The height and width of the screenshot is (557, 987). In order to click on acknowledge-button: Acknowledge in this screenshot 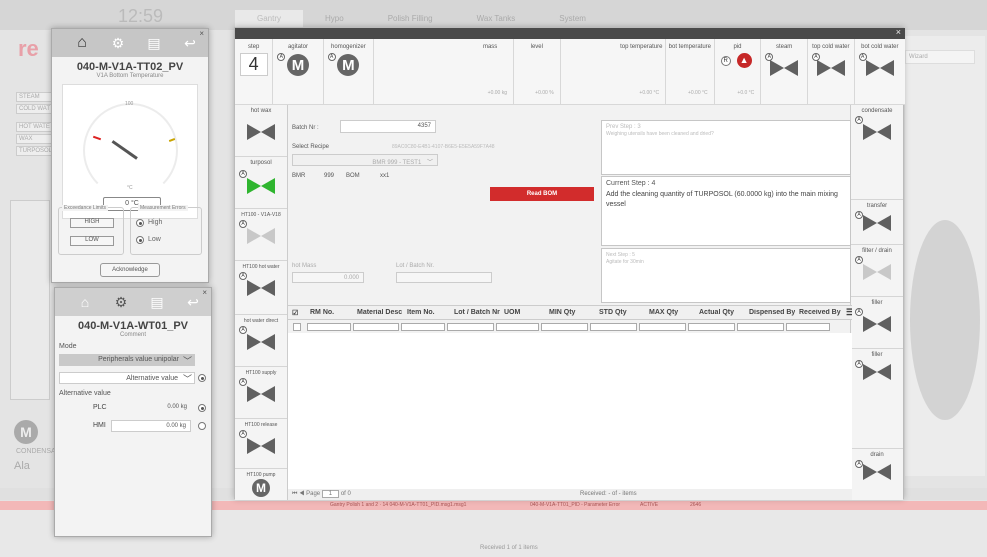, I will do `click(130, 270)`.